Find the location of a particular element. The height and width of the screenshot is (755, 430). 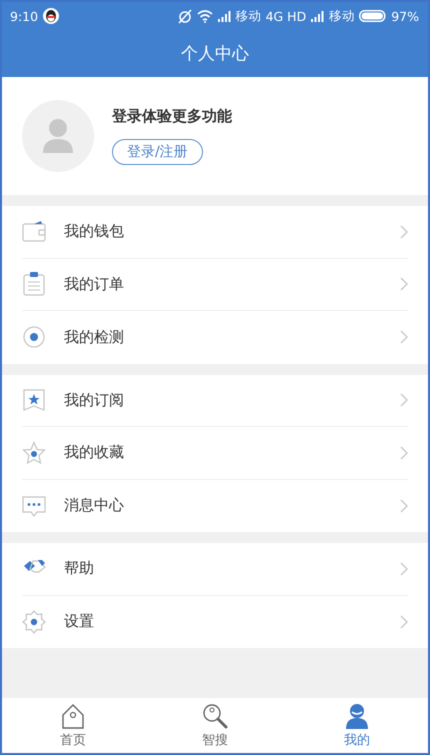

tab-item: 首页 is located at coordinates (73, 725).